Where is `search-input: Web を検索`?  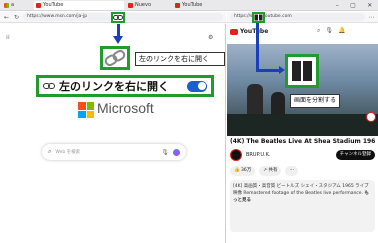 search-input: Web を検索 is located at coordinates (106, 152).